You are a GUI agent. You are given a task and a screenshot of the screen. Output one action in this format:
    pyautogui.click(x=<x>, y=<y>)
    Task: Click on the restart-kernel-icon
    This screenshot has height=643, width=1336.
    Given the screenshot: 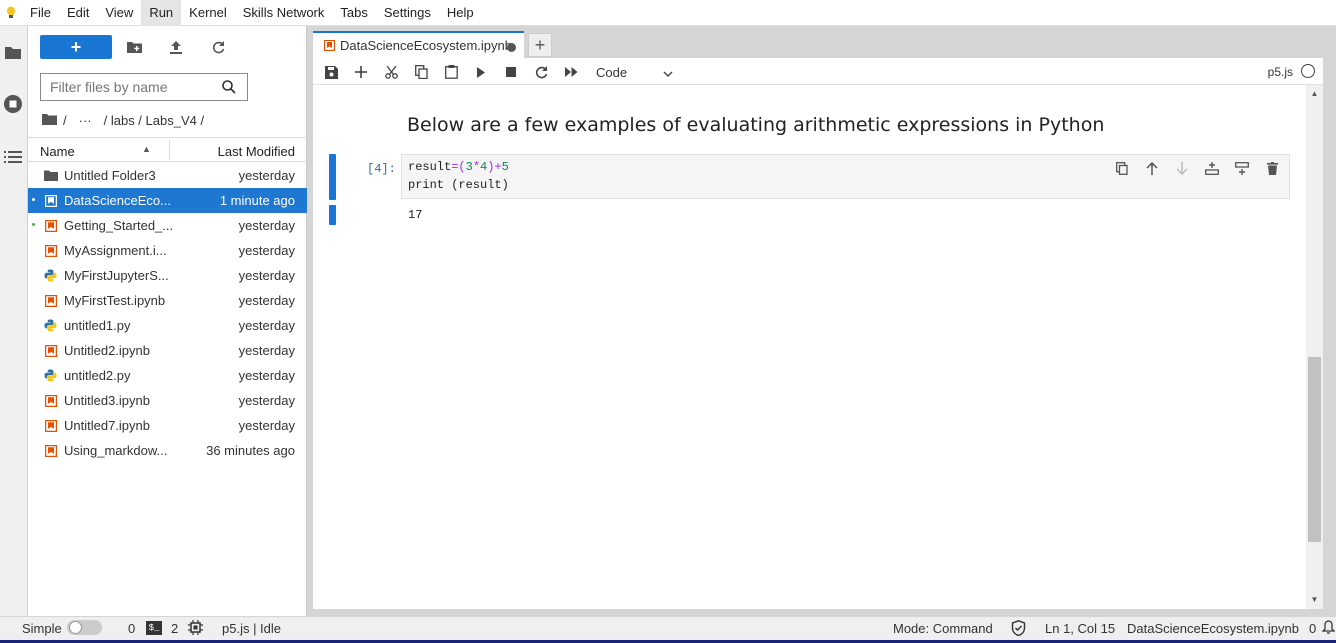 What is the action you would take?
    pyautogui.click(x=541, y=72)
    